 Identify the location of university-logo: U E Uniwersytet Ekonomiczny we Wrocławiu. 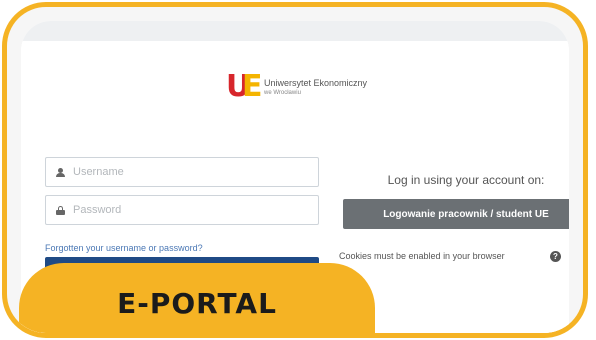
(296, 87).